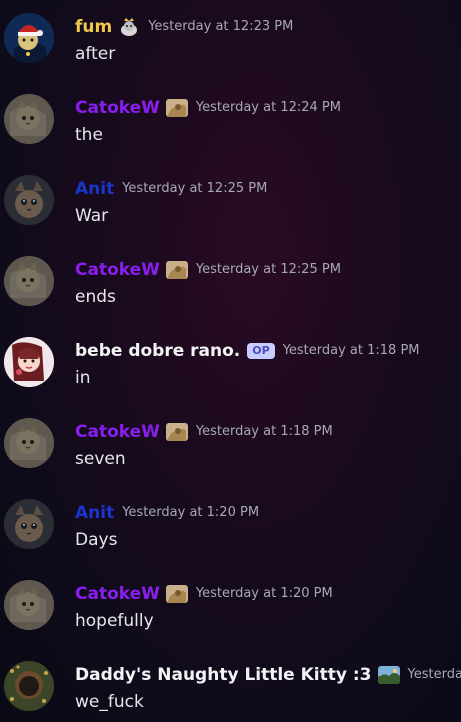 This screenshot has height=722, width=461. I want to click on message-item: Anit Yesterday at 12:25 PM War, so click(230, 202).